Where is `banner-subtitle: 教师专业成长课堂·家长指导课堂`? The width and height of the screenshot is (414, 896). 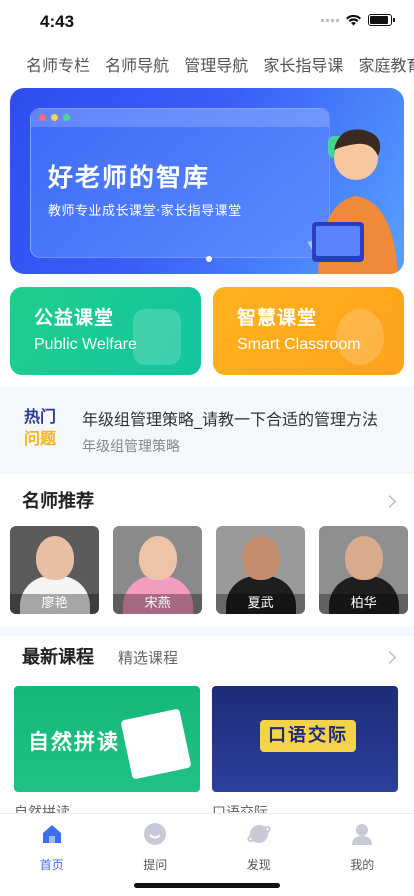 banner-subtitle: 教师专业成长课堂·家长指导课堂 is located at coordinates (145, 211).